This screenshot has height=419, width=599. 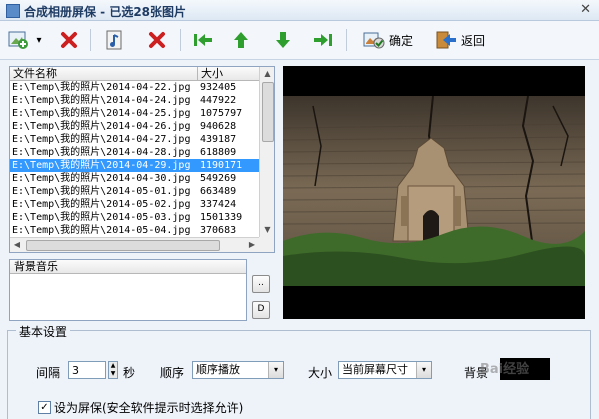 I want to click on move-last-button, so click(x=323, y=40).